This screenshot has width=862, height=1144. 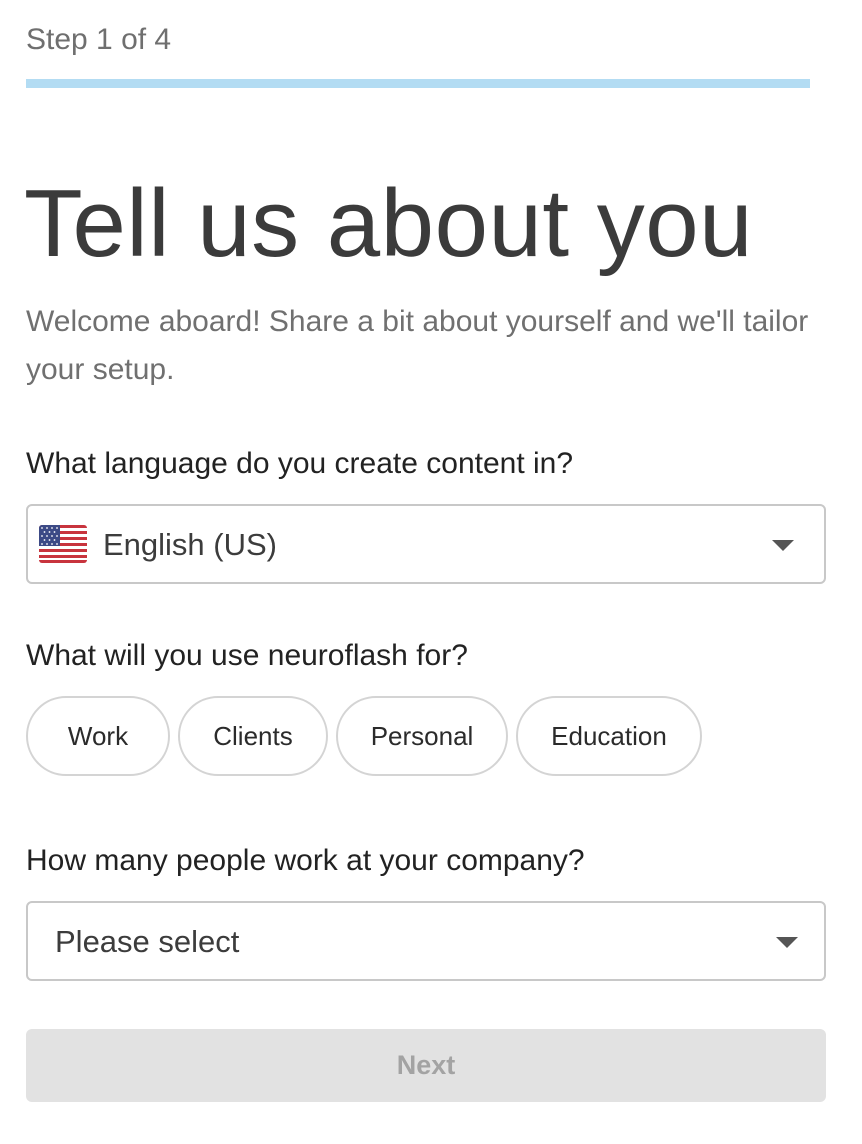 I want to click on usage-option-clients: Clients, so click(x=253, y=736).